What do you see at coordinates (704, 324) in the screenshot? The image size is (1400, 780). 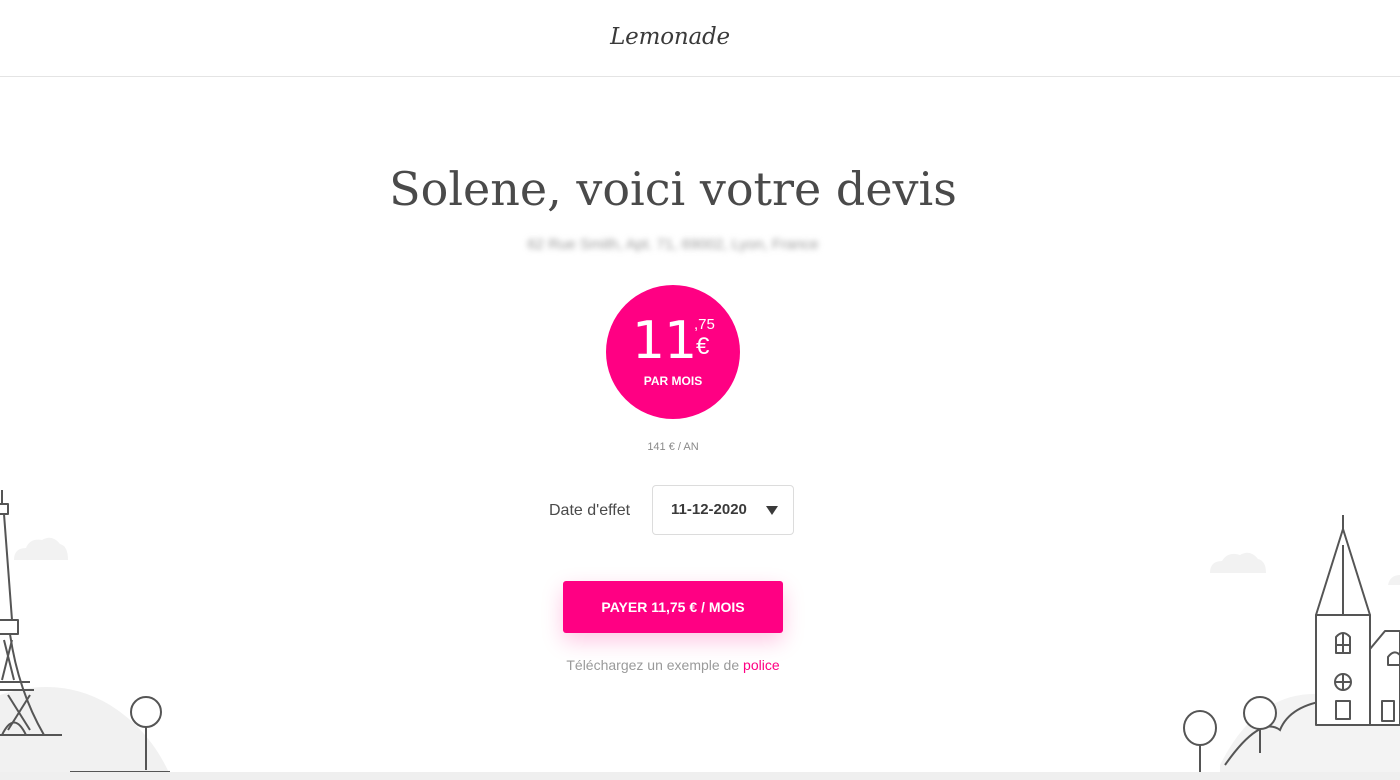 I see `price-decimals: ,75` at bounding box center [704, 324].